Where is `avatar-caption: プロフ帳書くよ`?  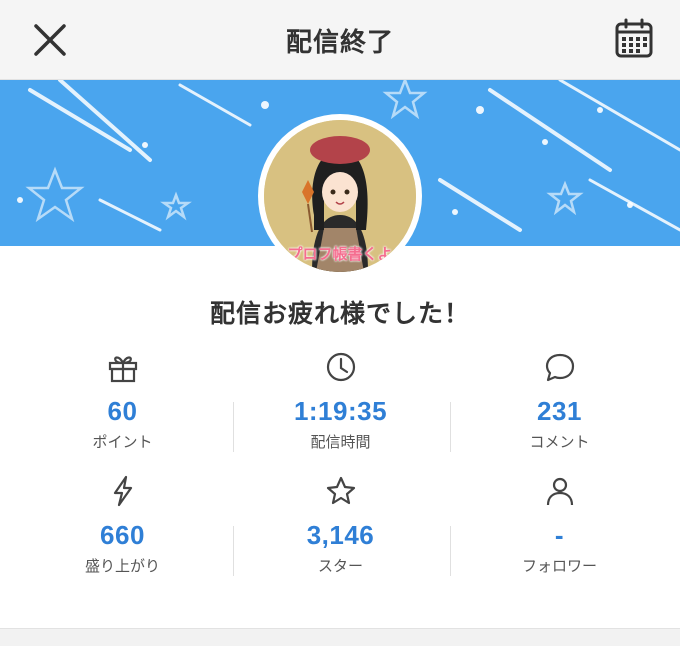
avatar-caption: プロフ帳書くよ is located at coordinates (340, 254).